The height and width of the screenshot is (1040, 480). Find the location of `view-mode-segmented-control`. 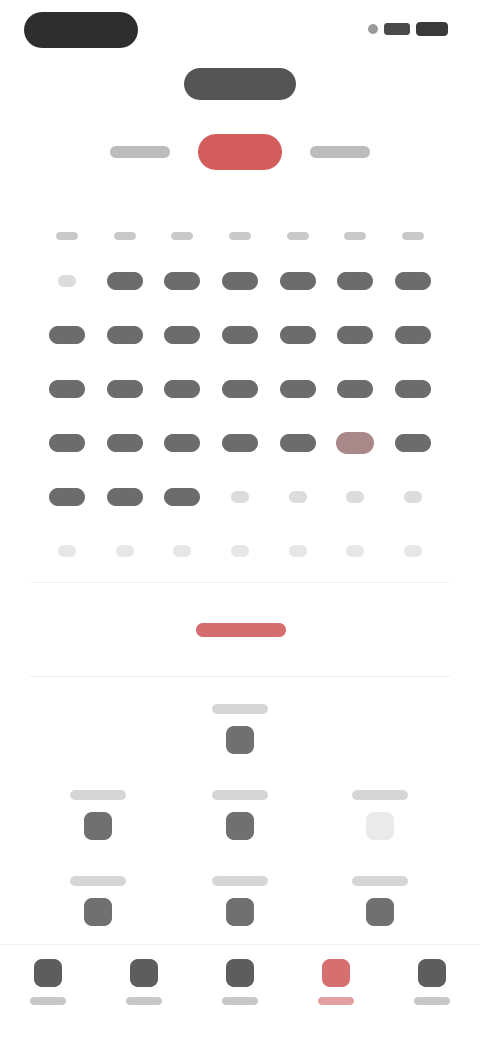

view-mode-segmented-control is located at coordinates (240, 152).